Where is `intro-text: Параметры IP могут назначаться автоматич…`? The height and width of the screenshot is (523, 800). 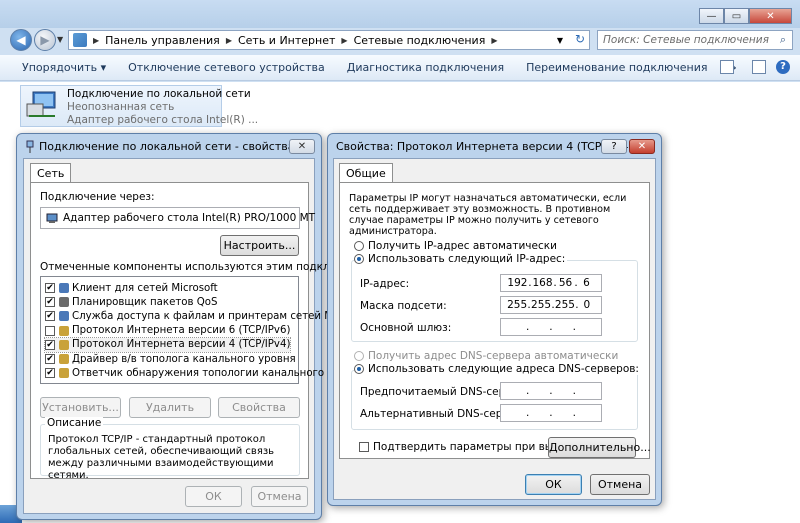 intro-text: Параметры IP могут назначаться автоматич… is located at coordinates (488, 215).